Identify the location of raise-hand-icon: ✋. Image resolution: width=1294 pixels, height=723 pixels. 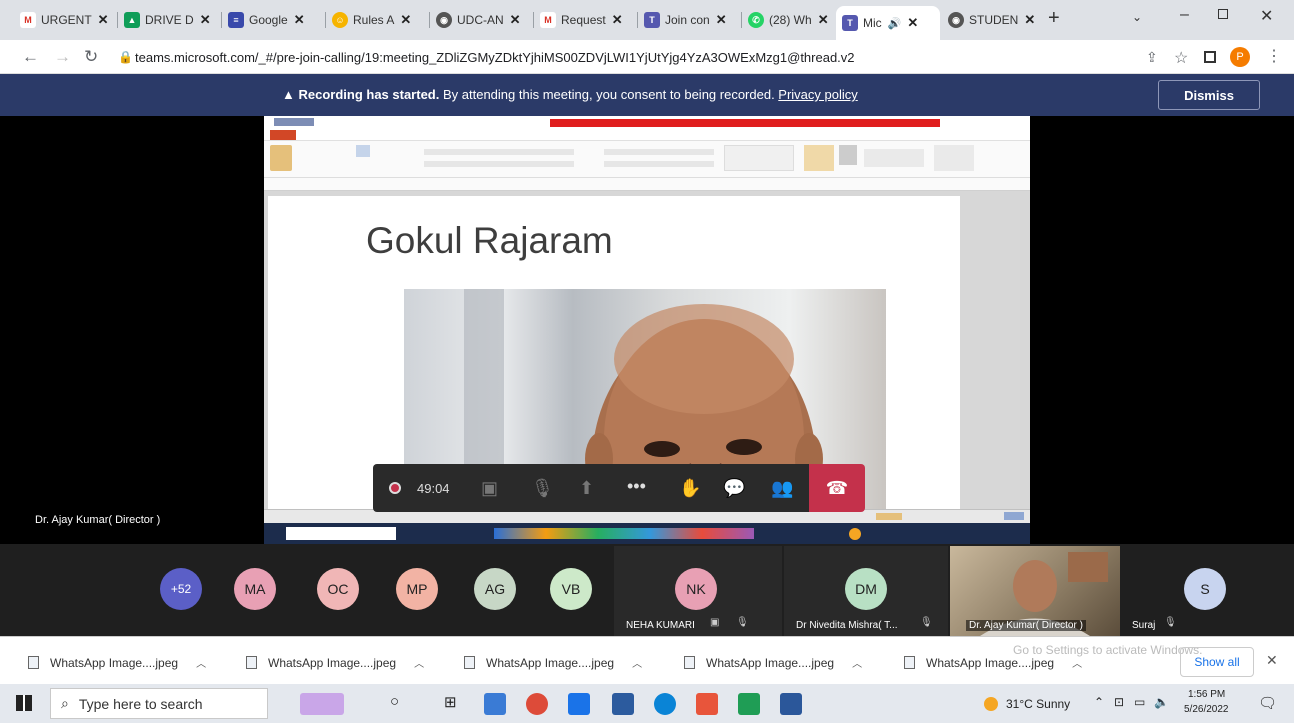
(690, 488).